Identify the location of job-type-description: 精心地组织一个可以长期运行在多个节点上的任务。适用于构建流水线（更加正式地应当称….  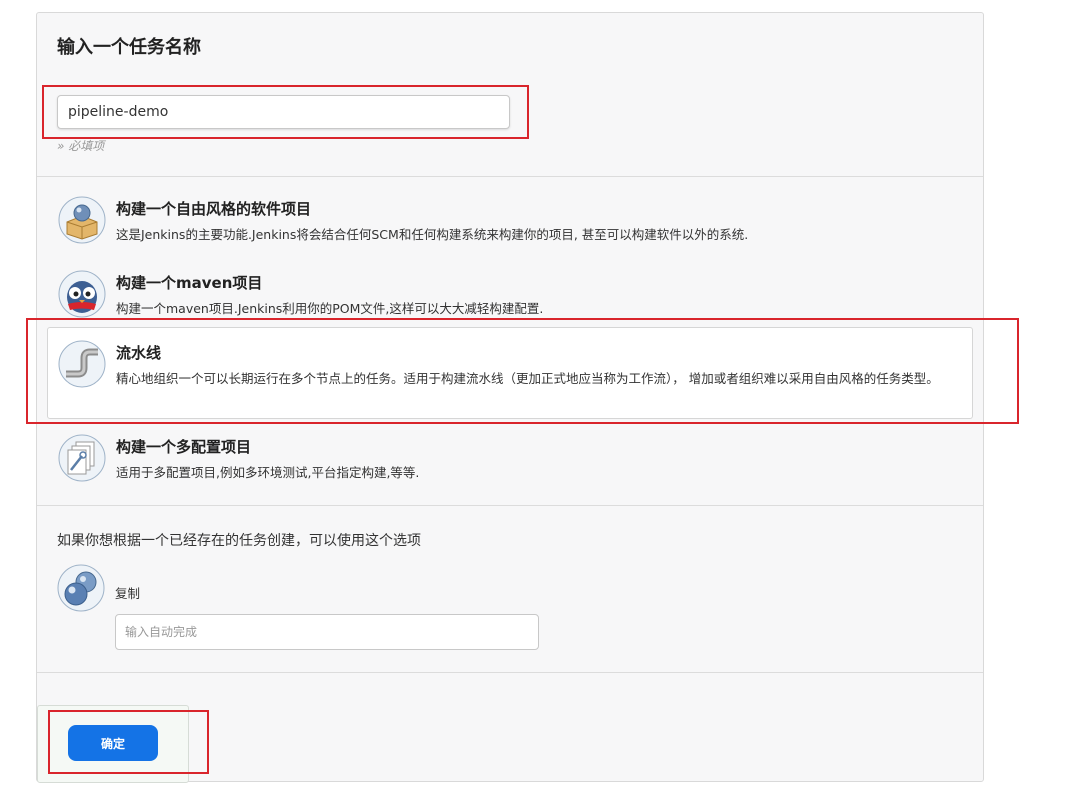
(527, 378).